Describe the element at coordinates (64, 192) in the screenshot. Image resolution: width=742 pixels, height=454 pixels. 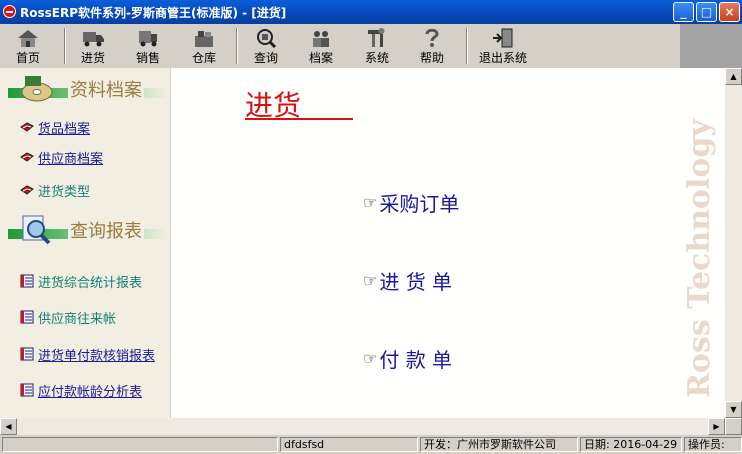
I see `sidebar-item-label: 进货类型` at that location.